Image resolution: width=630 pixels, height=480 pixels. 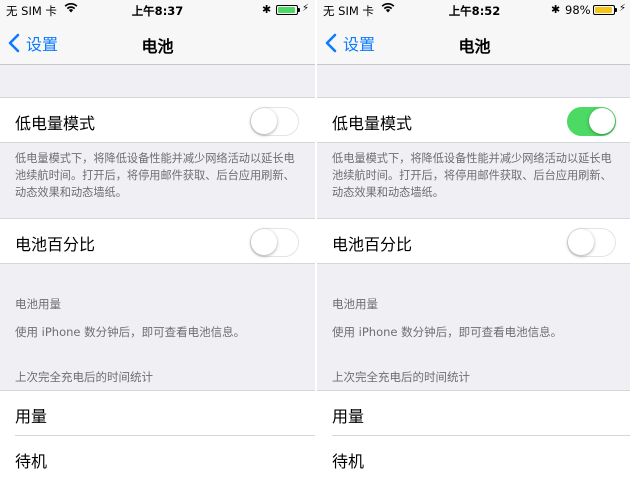 I want to click on battery-percentage-text: 98%, so click(x=578, y=10).